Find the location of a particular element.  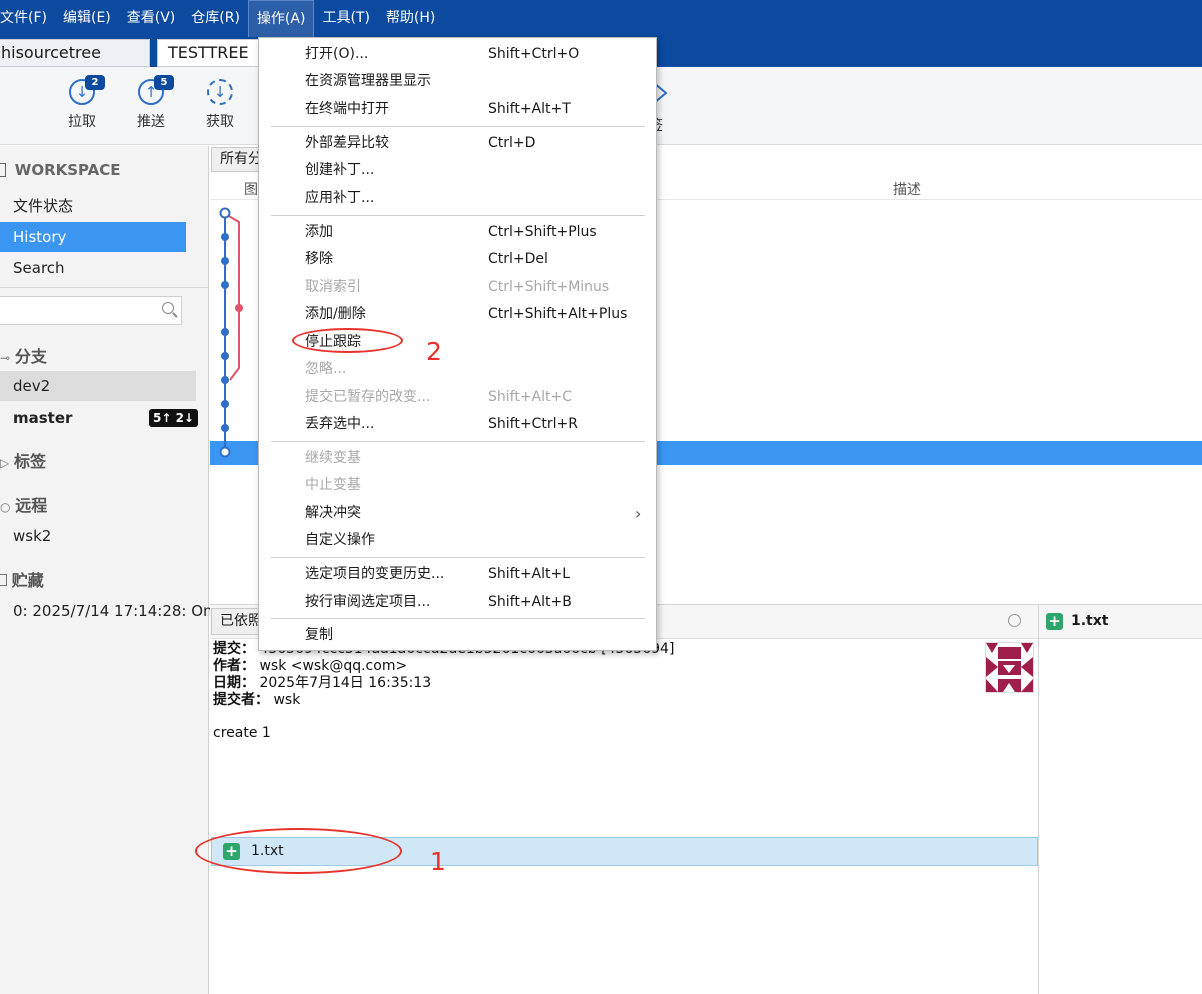

diff-pane-header: + 1.txt is located at coordinates (1120, 621).